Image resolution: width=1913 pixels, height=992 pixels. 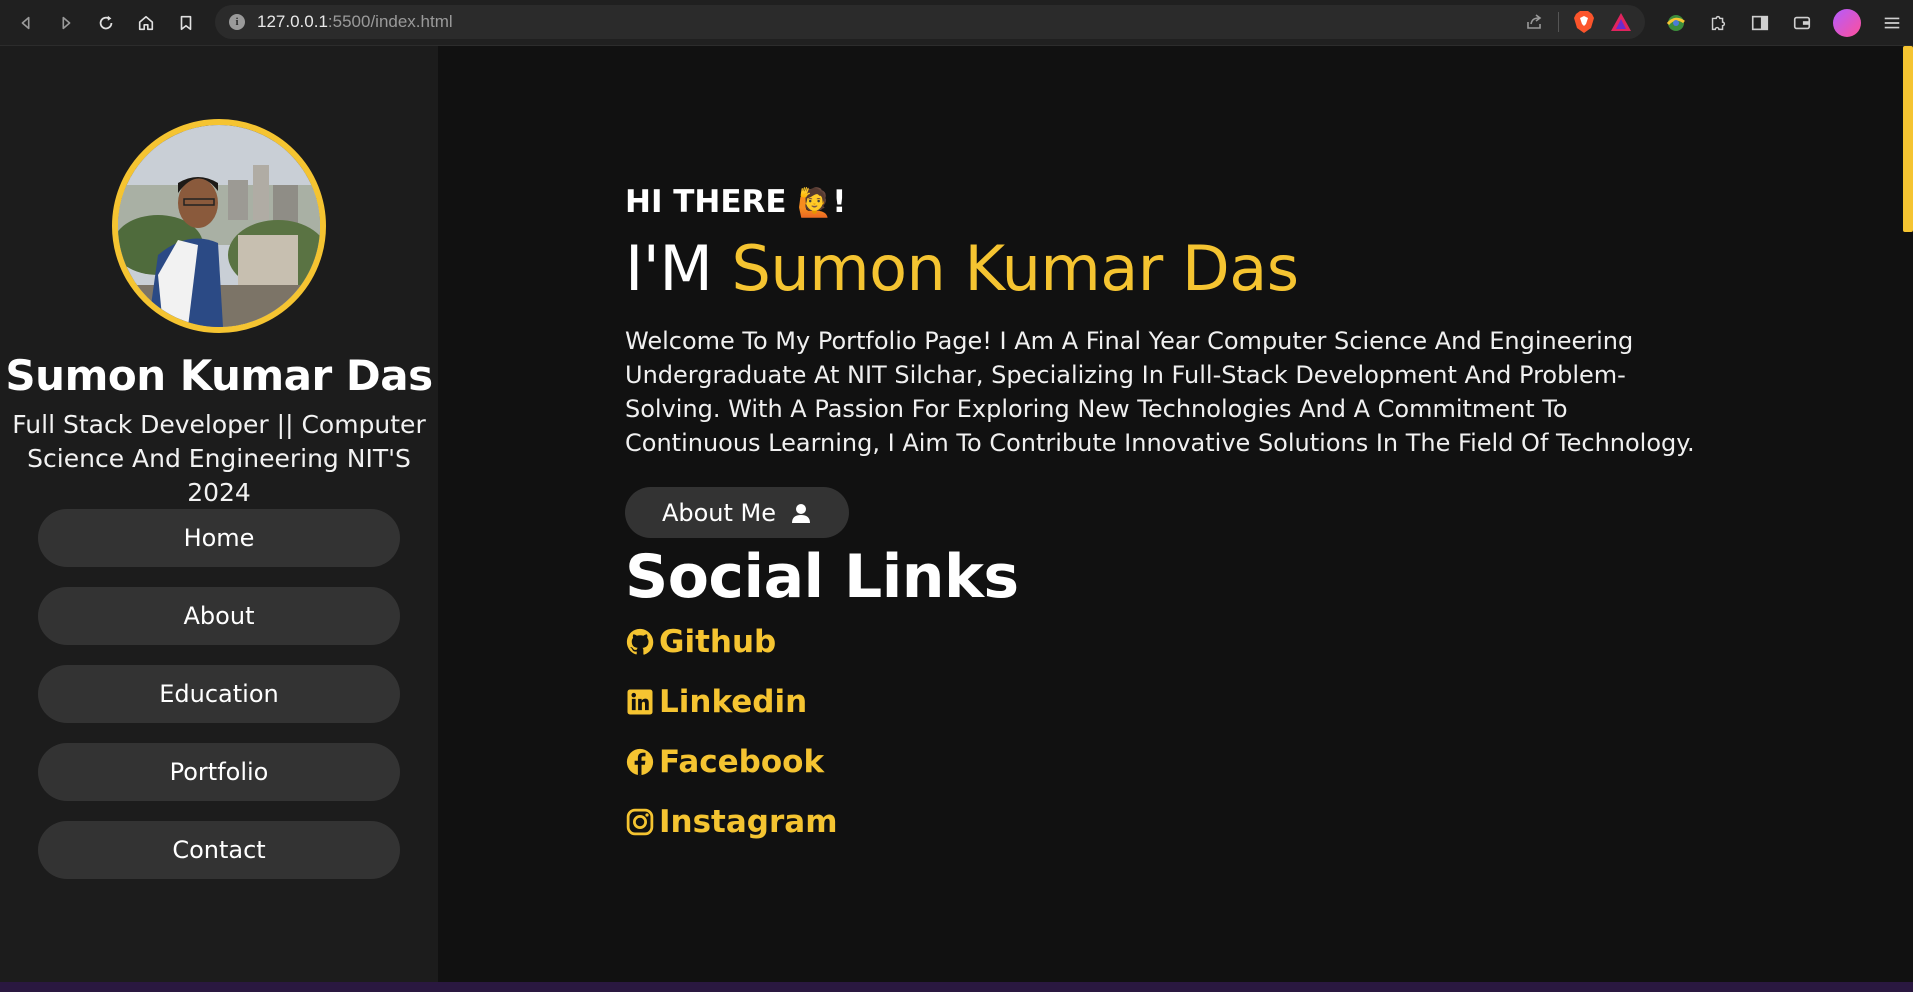 What do you see at coordinates (66, 23) in the screenshot?
I see `forward-icon` at bounding box center [66, 23].